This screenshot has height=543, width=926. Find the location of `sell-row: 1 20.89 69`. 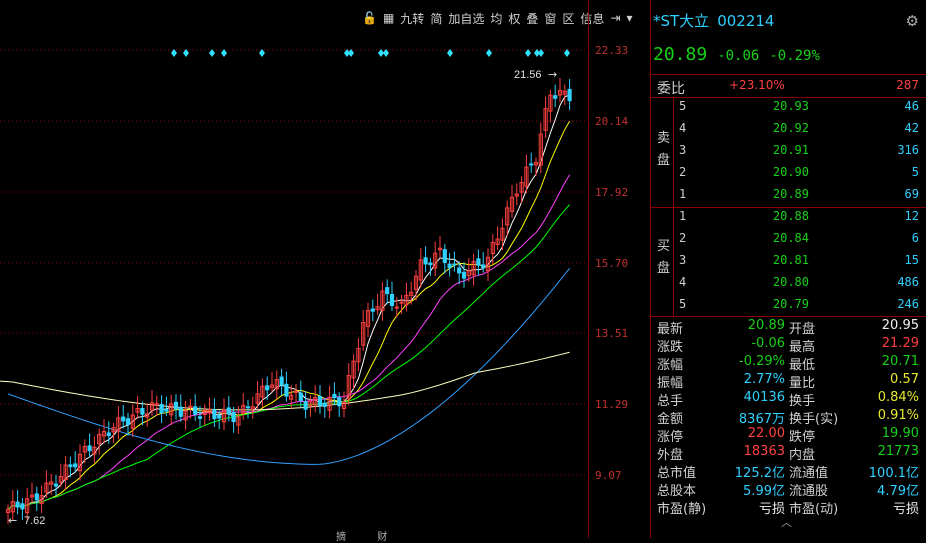

sell-row: 1 20.89 69 is located at coordinates (799, 198).